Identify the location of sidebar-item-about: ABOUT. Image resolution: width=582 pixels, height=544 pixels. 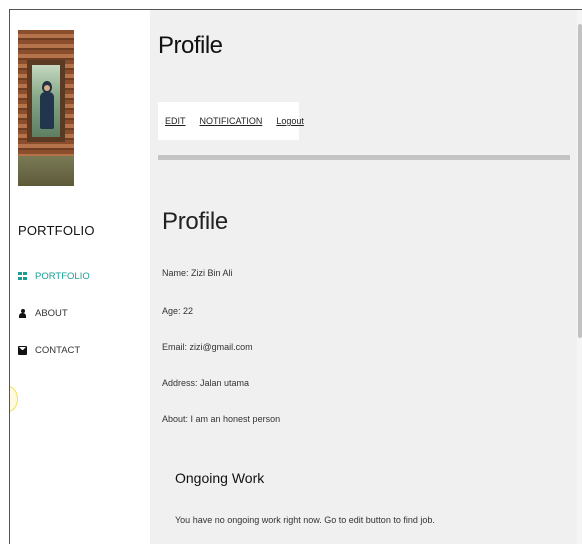
(54, 313).